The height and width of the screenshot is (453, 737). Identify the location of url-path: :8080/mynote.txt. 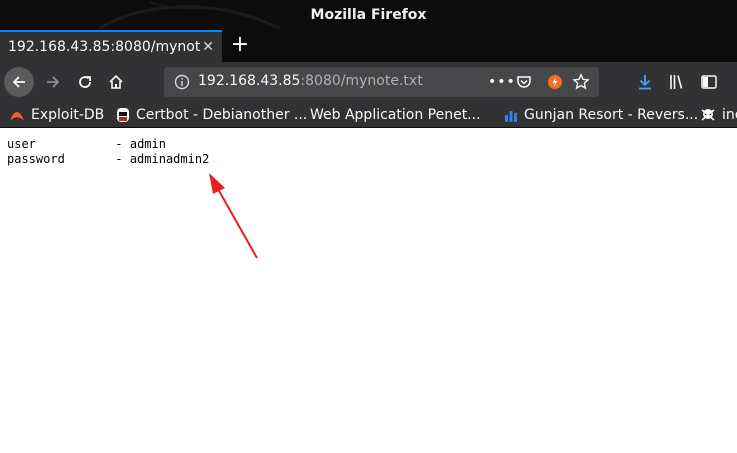
(361, 81).